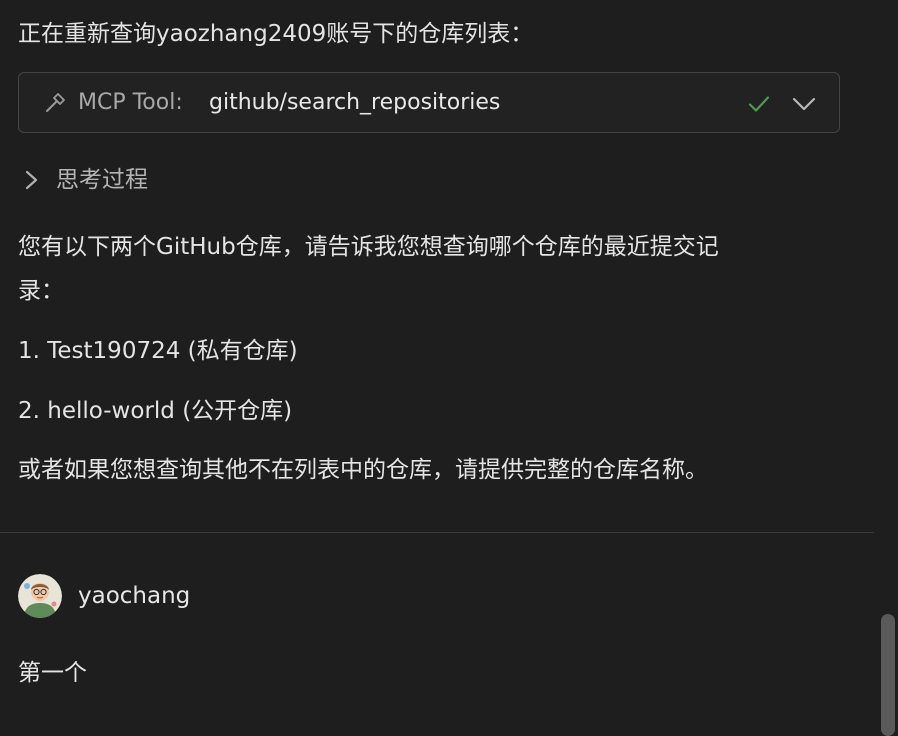  Describe the element at coordinates (41, 291) in the screenshot. I see `response-intro-line-2: 录：` at that location.